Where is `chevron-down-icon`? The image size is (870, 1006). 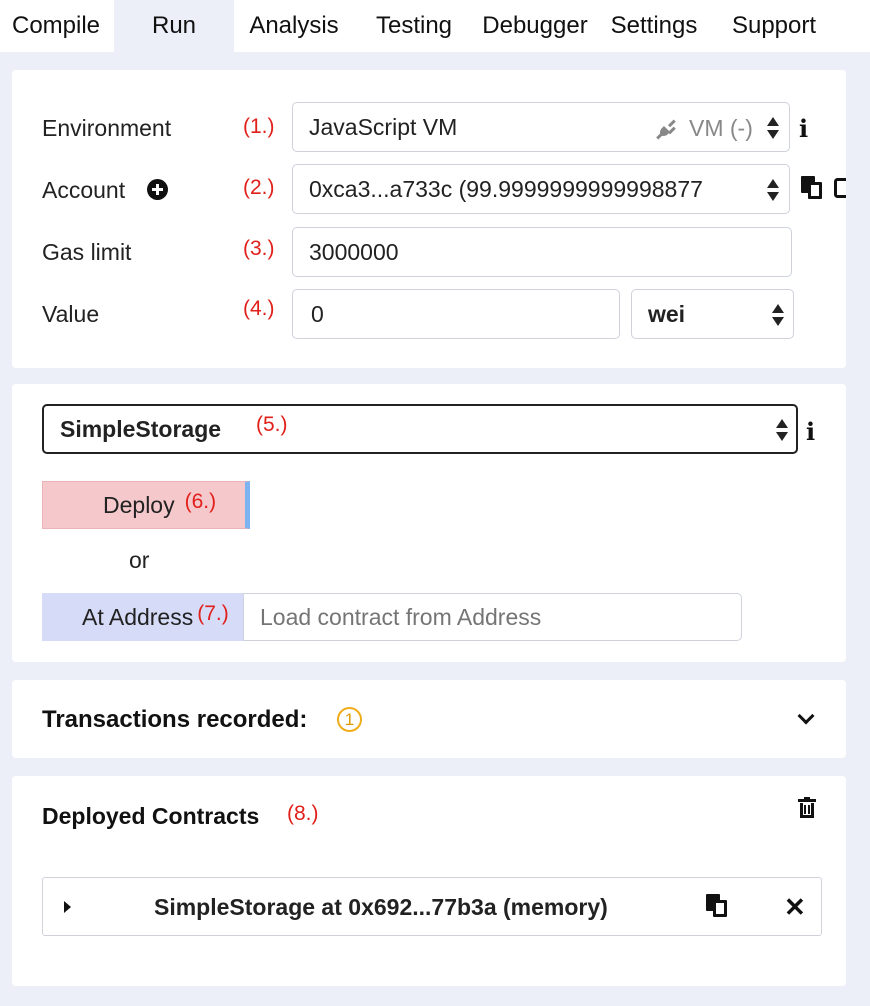 chevron-down-icon is located at coordinates (806, 716).